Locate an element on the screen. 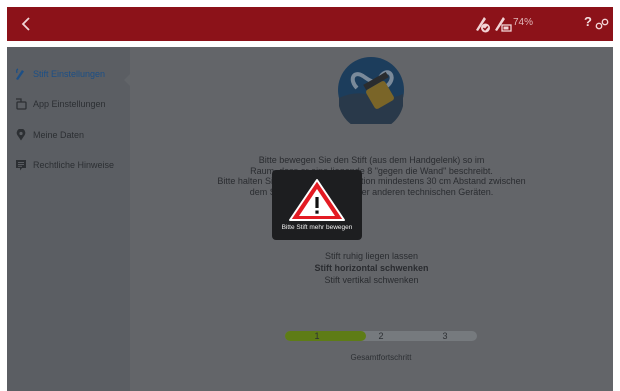 This screenshot has width=620, height=391. top-bar: 74% ? is located at coordinates (310, 23).